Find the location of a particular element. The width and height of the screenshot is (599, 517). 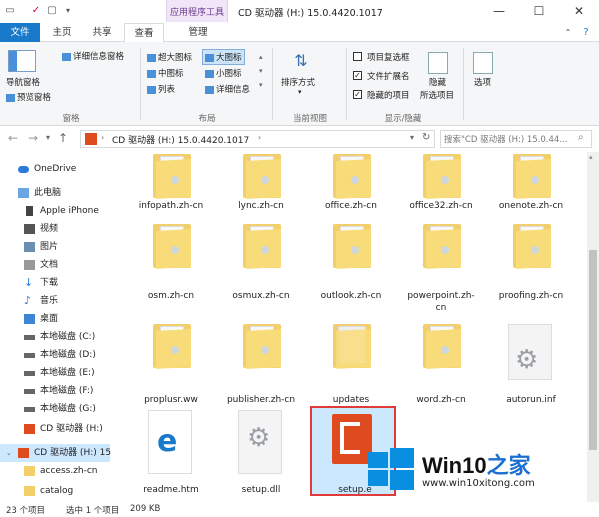

list-icon is located at coordinates (151, 89).